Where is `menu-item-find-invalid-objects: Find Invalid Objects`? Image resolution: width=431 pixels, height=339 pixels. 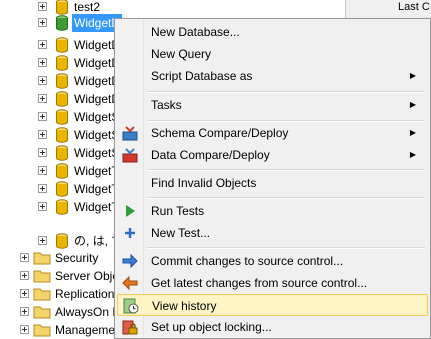 menu-item-find-invalid-objects: Find Invalid Objects is located at coordinates (272, 183).